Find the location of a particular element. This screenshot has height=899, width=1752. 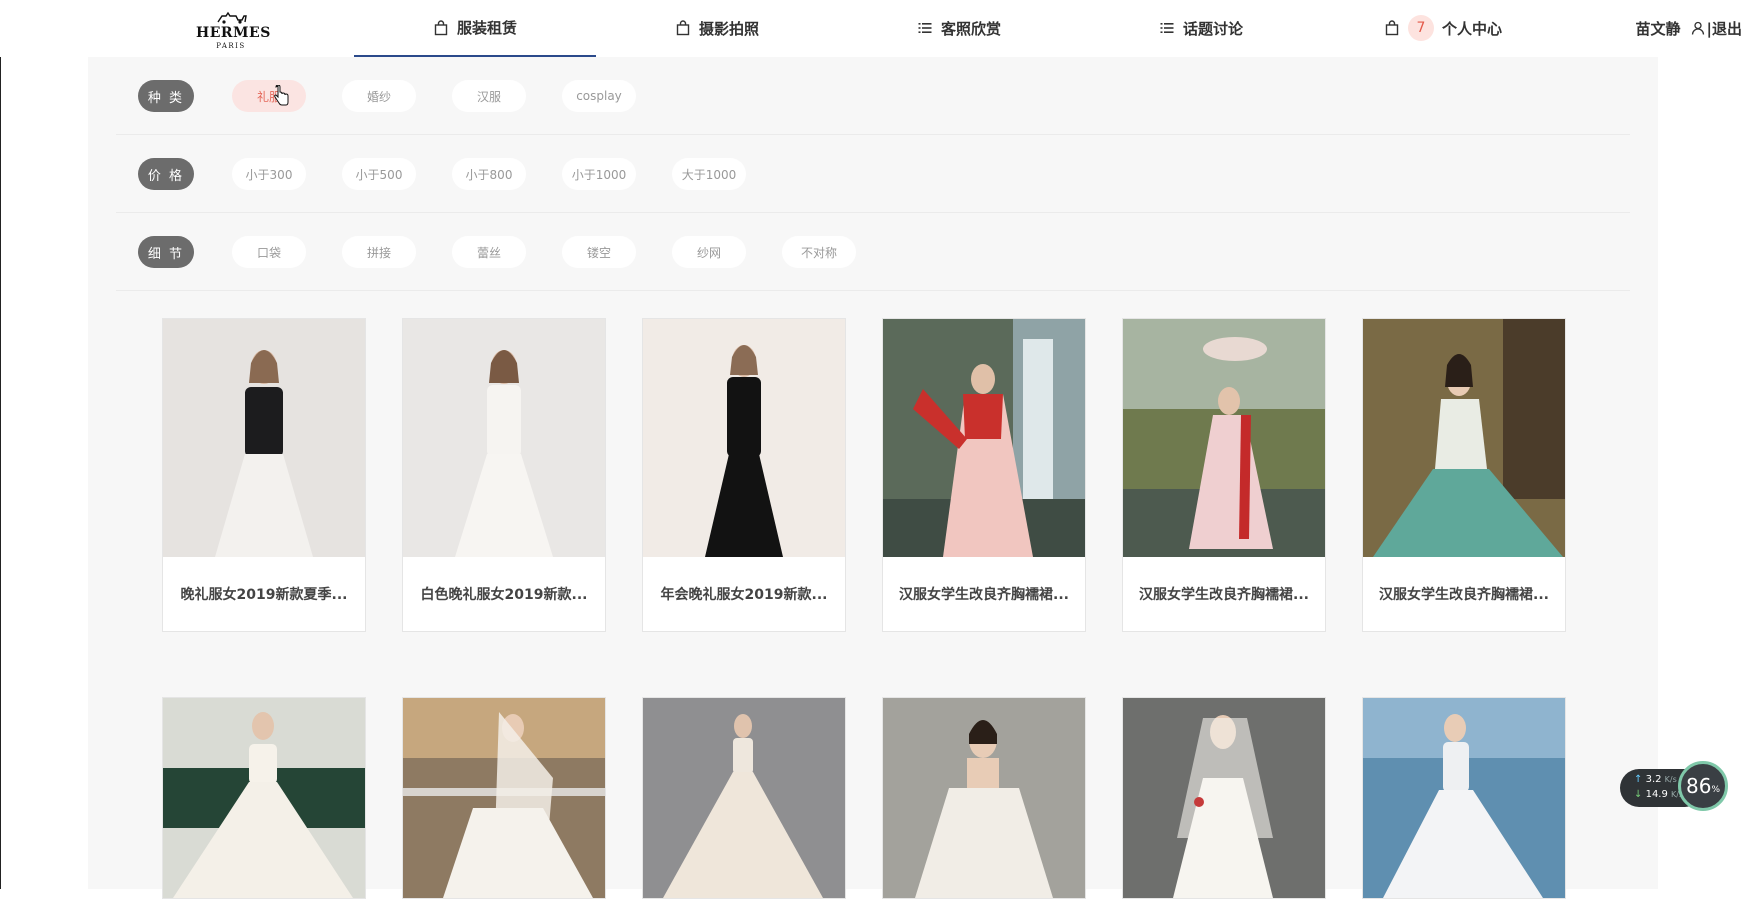

nav-photography: 摄影拍照 is located at coordinates (717, 28).